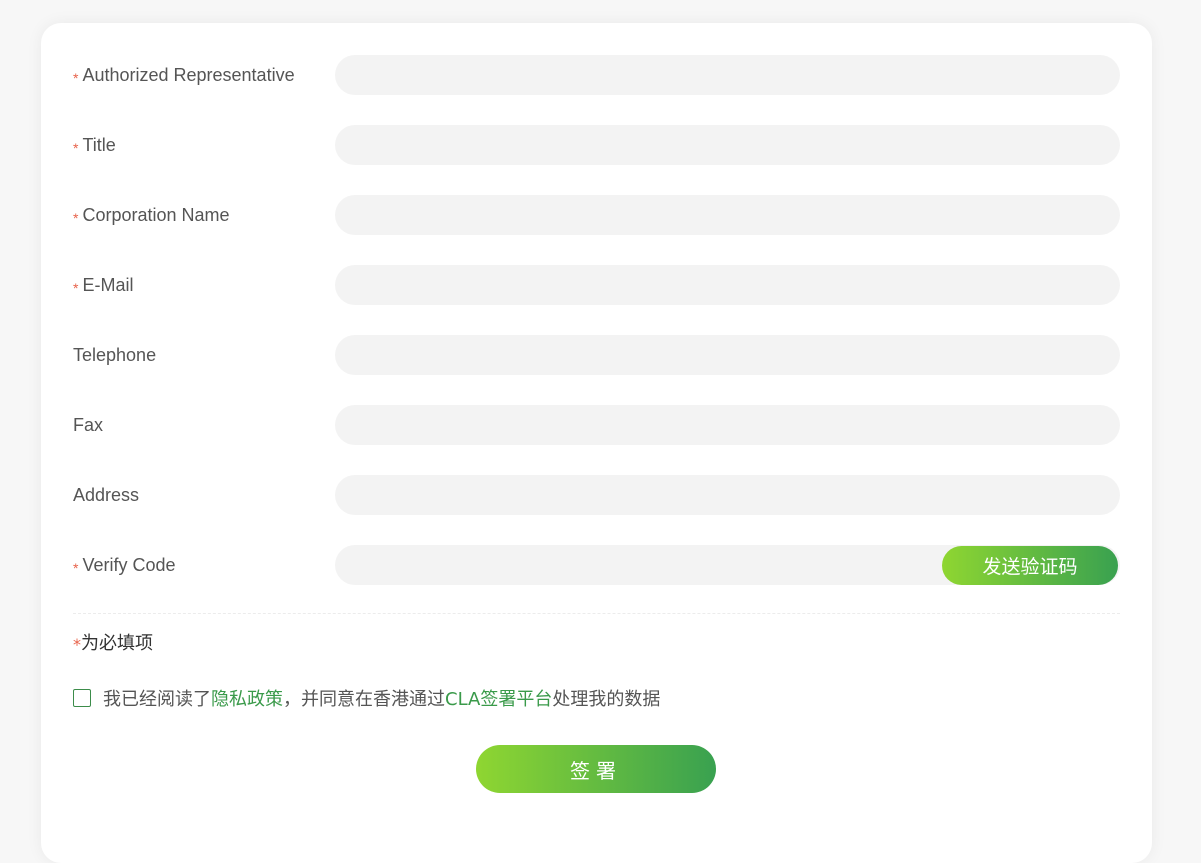 The image size is (1201, 863). I want to click on field-row-authorized-representative: * Authorized Representative, so click(596, 75).